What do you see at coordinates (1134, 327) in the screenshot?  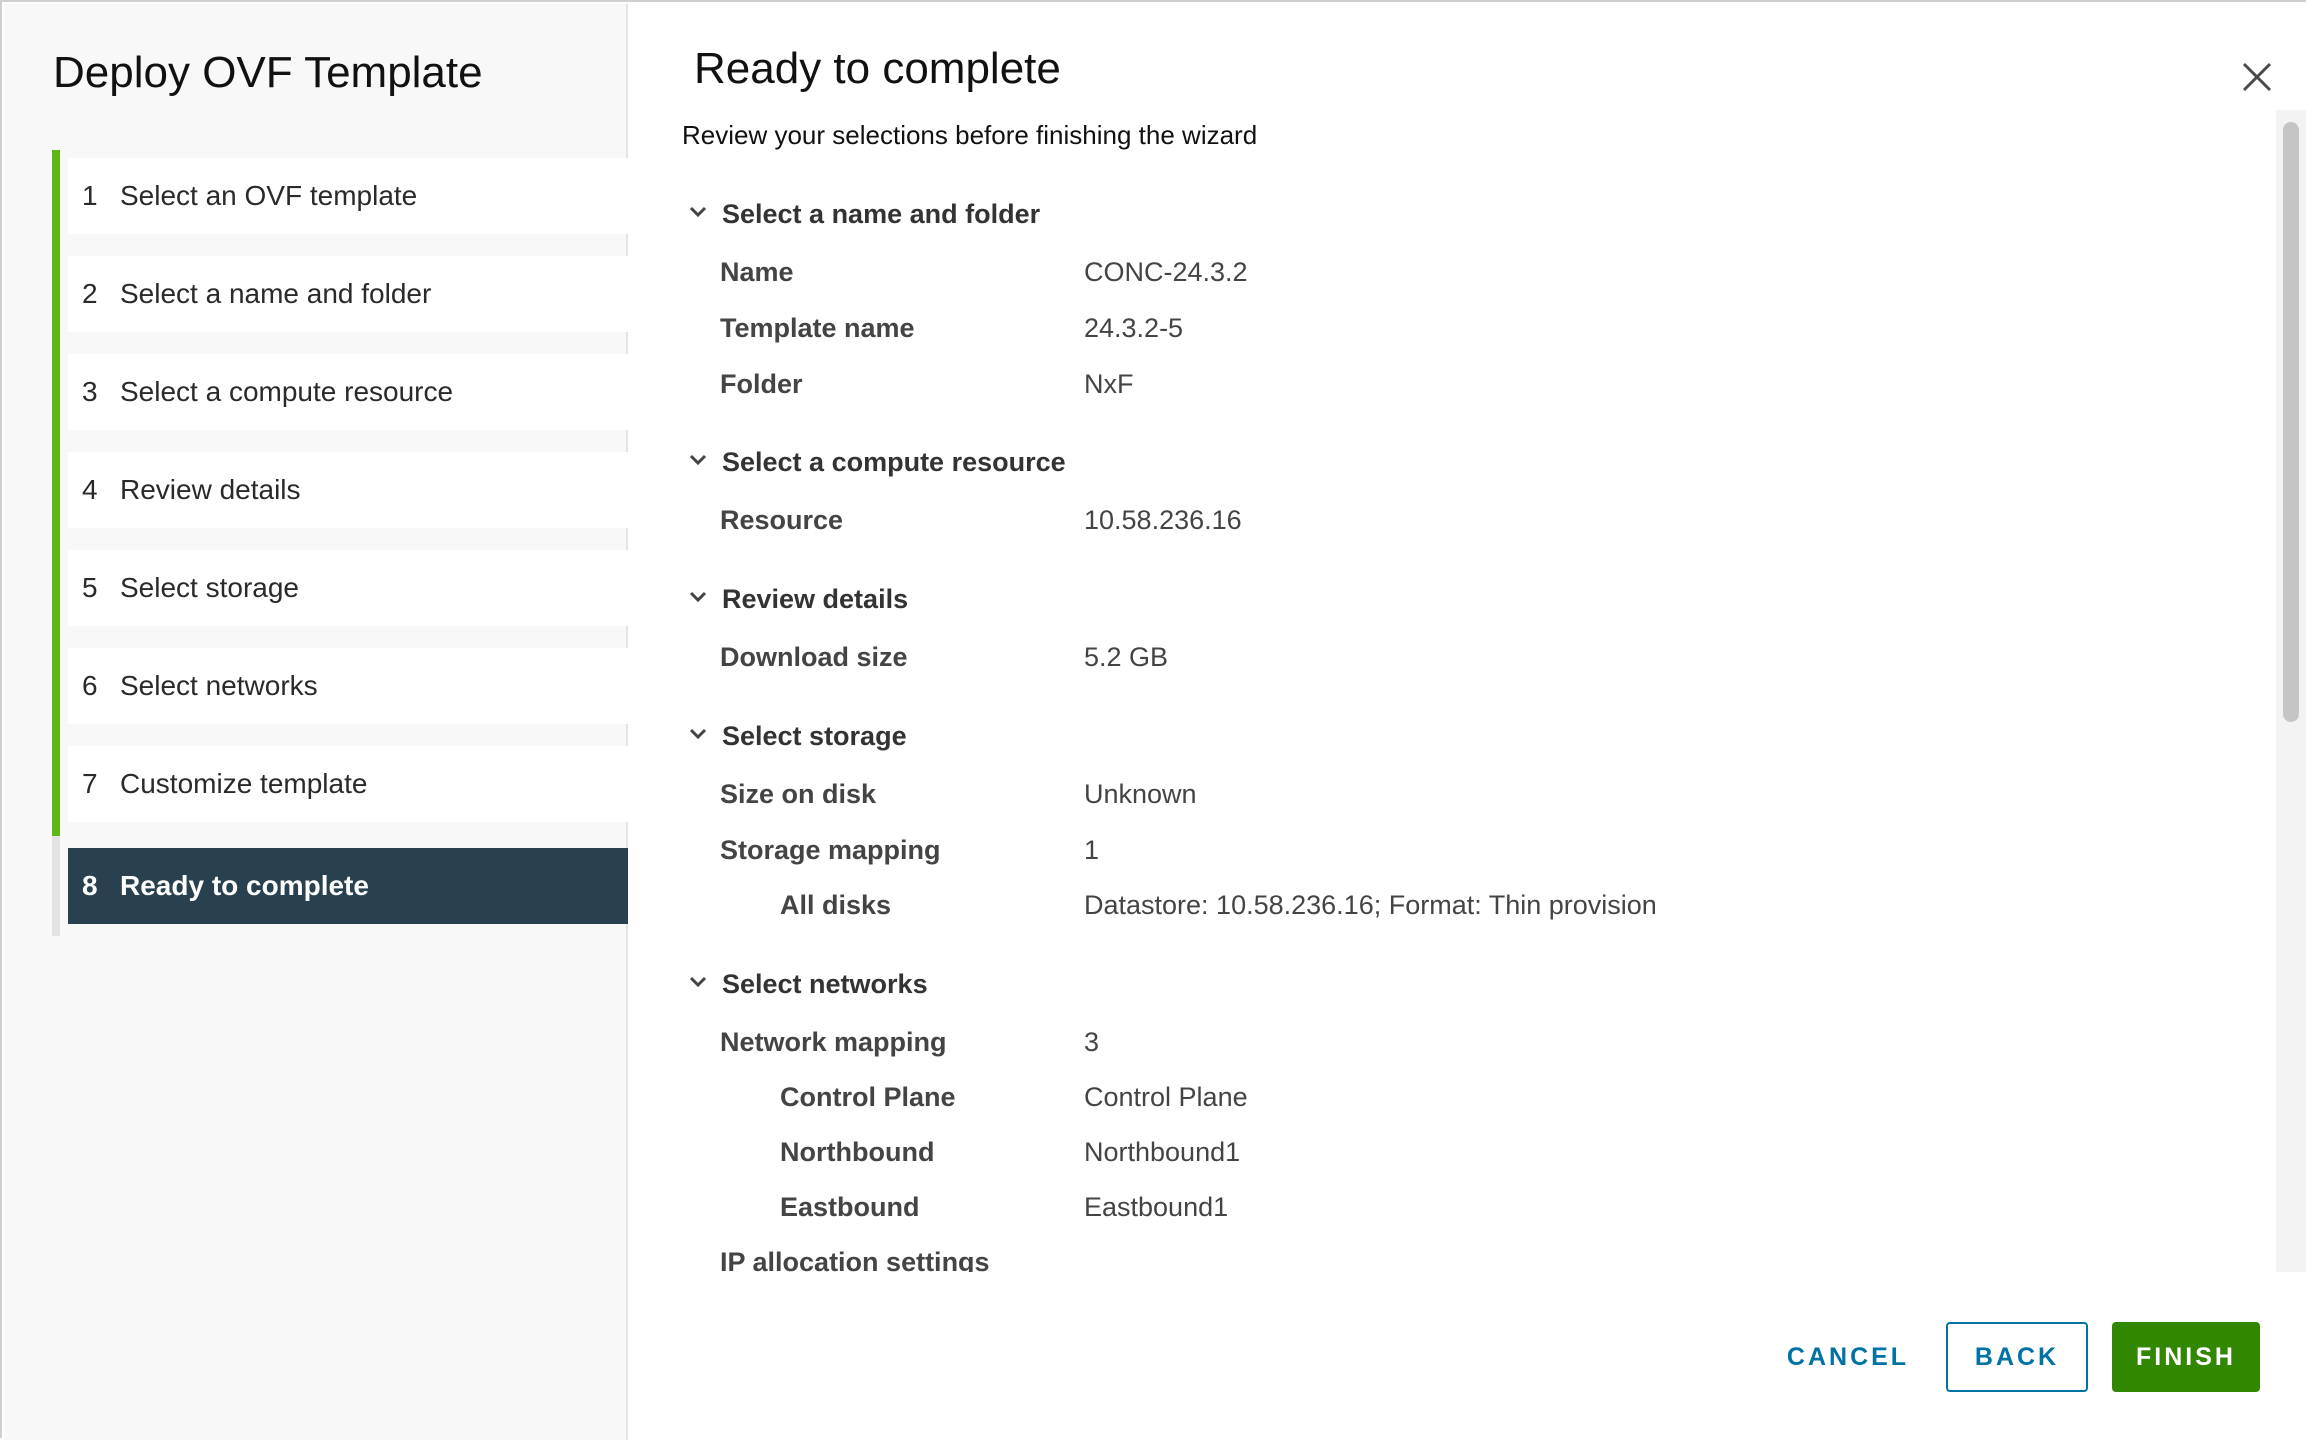 I see `row-value: 24.3.2-5` at bounding box center [1134, 327].